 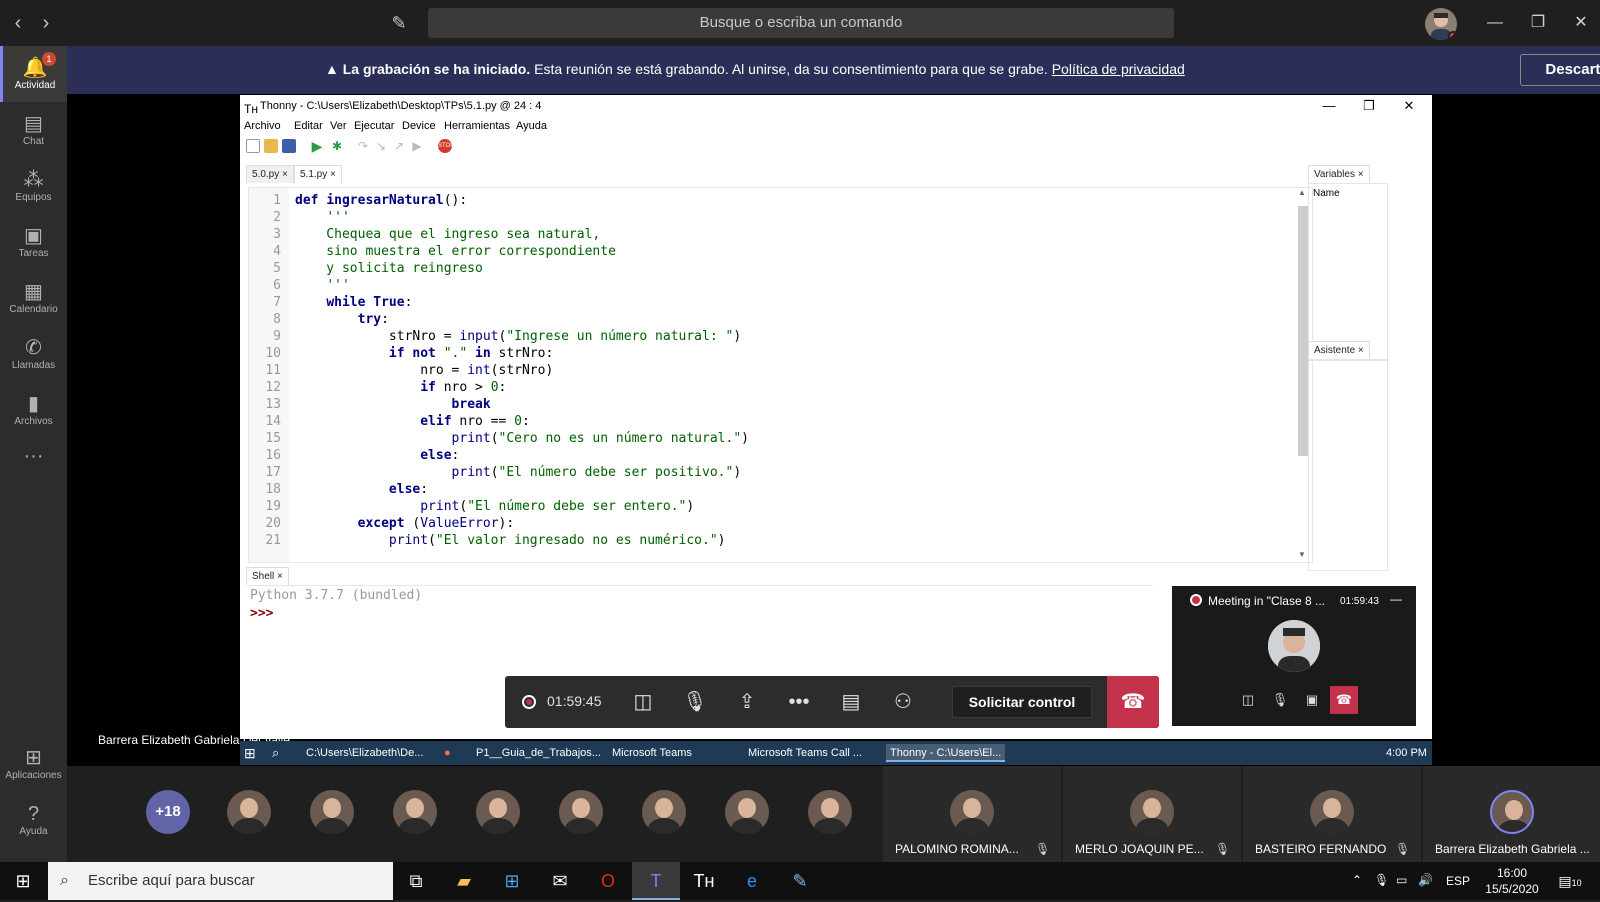 What do you see at coordinates (1357, 880) in the screenshot?
I see `show-hidden-icons: ⌃` at bounding box center [1357, 880].